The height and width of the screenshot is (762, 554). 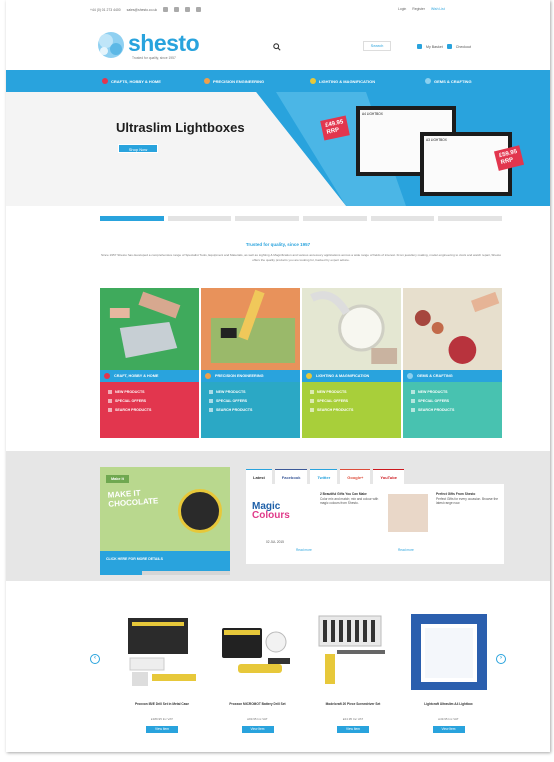 What do you see at coordinates (353, 704) in the screenshot?
I see `product-name: Modelcraft 20 Piece Screwdriver Set` at bounding box center [353, 704].